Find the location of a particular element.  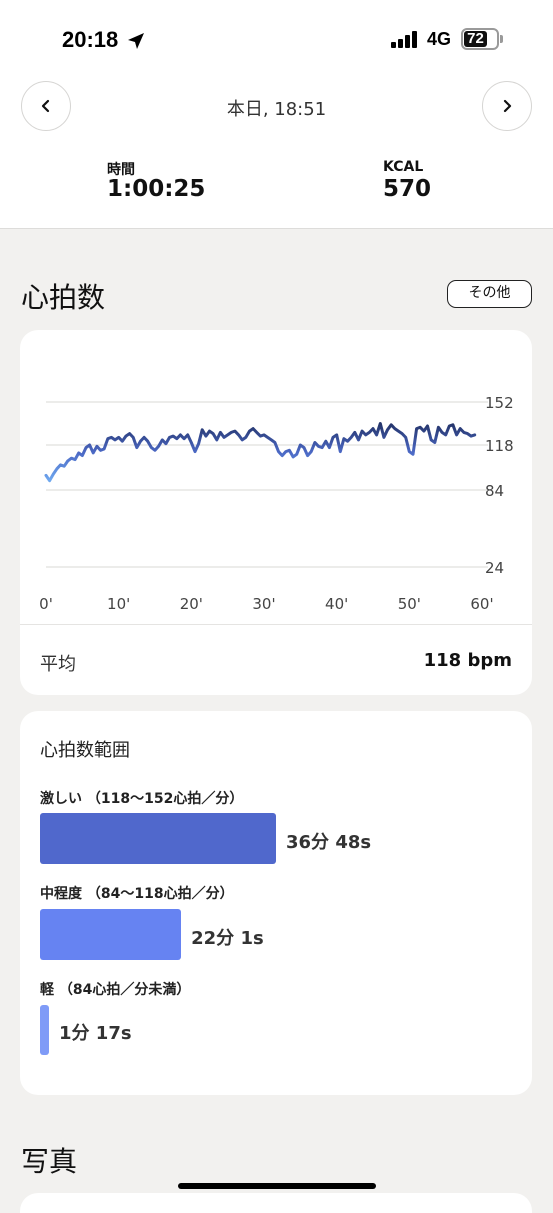

zone-label-vigorous: 激しい （118〜152心拍／分） is located at coordinates (142, 799).